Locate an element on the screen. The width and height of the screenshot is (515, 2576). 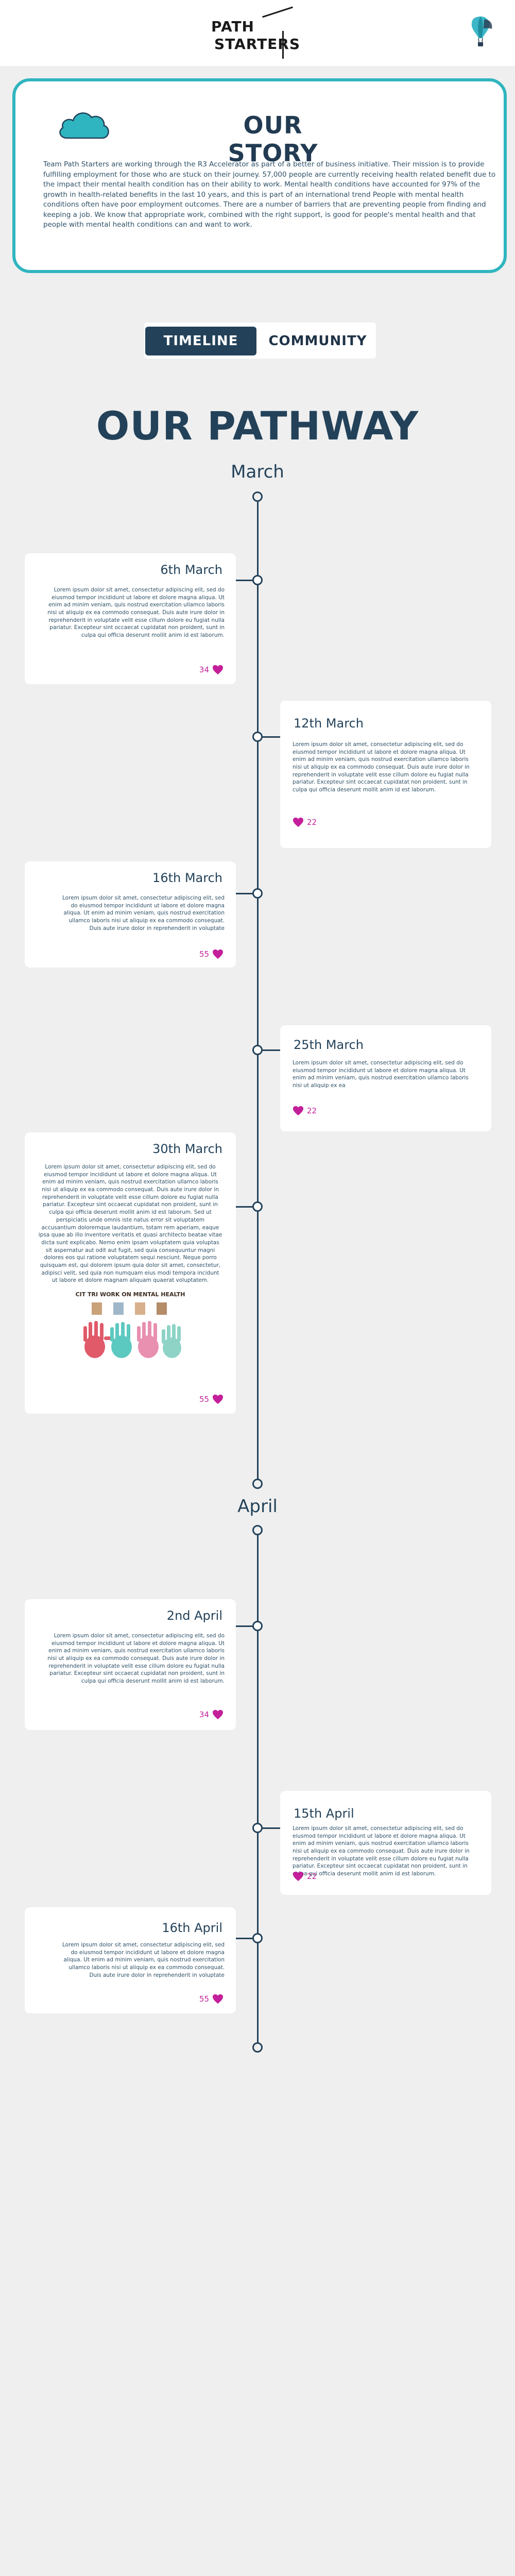
image-title: CIT TRI WORK ON MENTAL HEALTH is located at coordinates (130, 1294).